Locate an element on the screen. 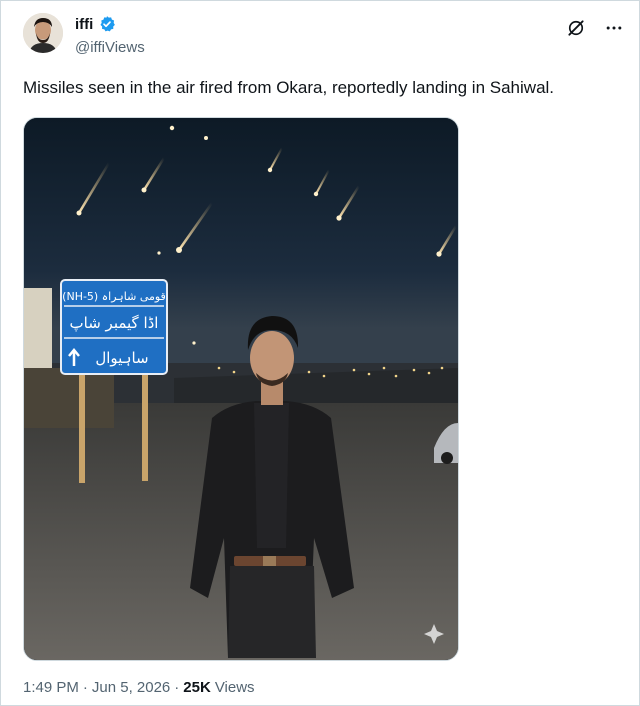  author-handle: @iffiViews is located at coordinates (110, 47).